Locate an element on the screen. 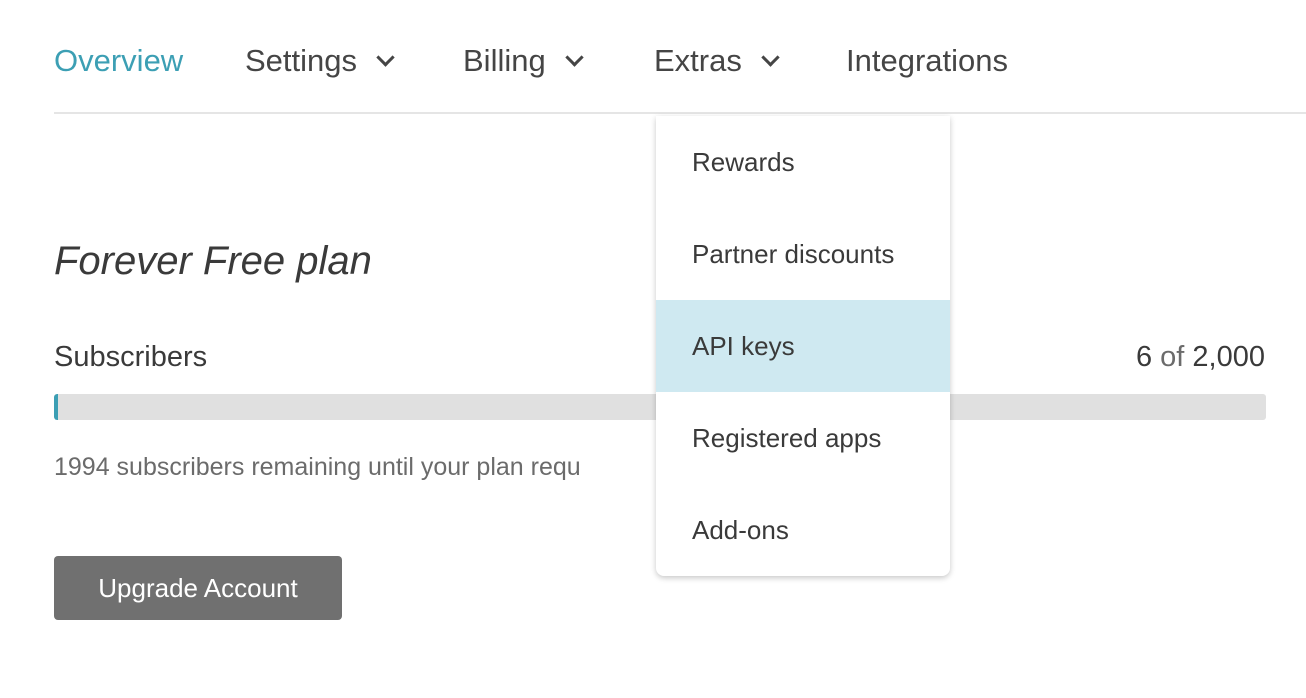 The height and width of the screenshot is (698, 1306). nav-tab-settings: Settings is located at coordinates (320, 61).